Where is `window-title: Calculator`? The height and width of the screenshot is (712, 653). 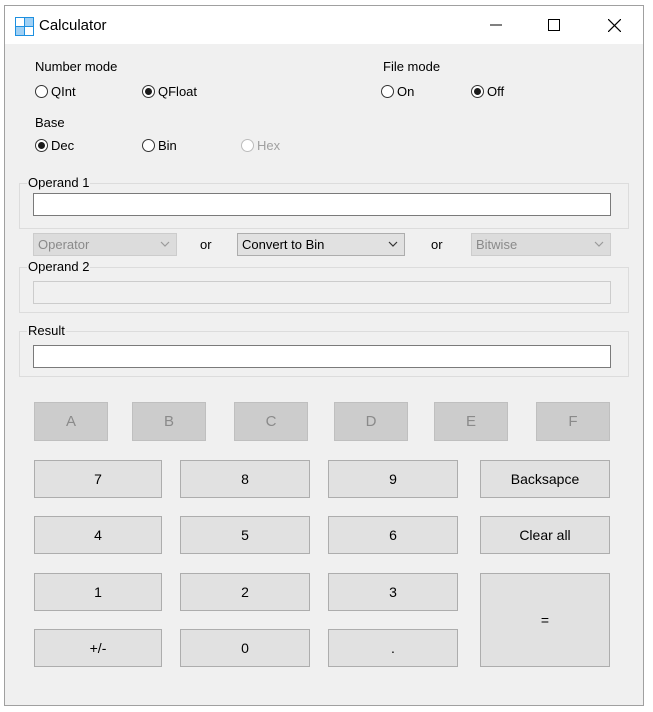
window-title: Calculator is located at coordinates (73, 25).